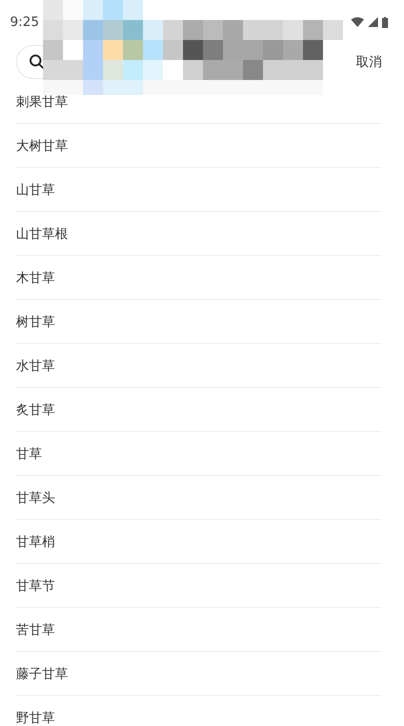  What do you see at coordinates (35, 189) in the screenshot?
I see `result-item: 山甘草` at bounding box center [35, 189].